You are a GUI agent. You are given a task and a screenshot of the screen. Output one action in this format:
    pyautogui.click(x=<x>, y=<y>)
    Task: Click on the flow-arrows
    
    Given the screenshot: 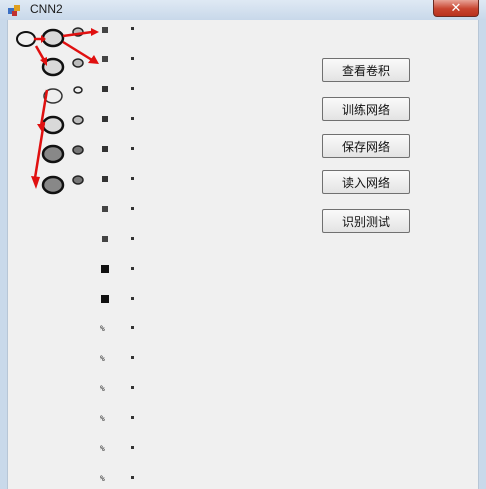 What is the action you would take?
    pyautogui.click(x=65, y=108)
    